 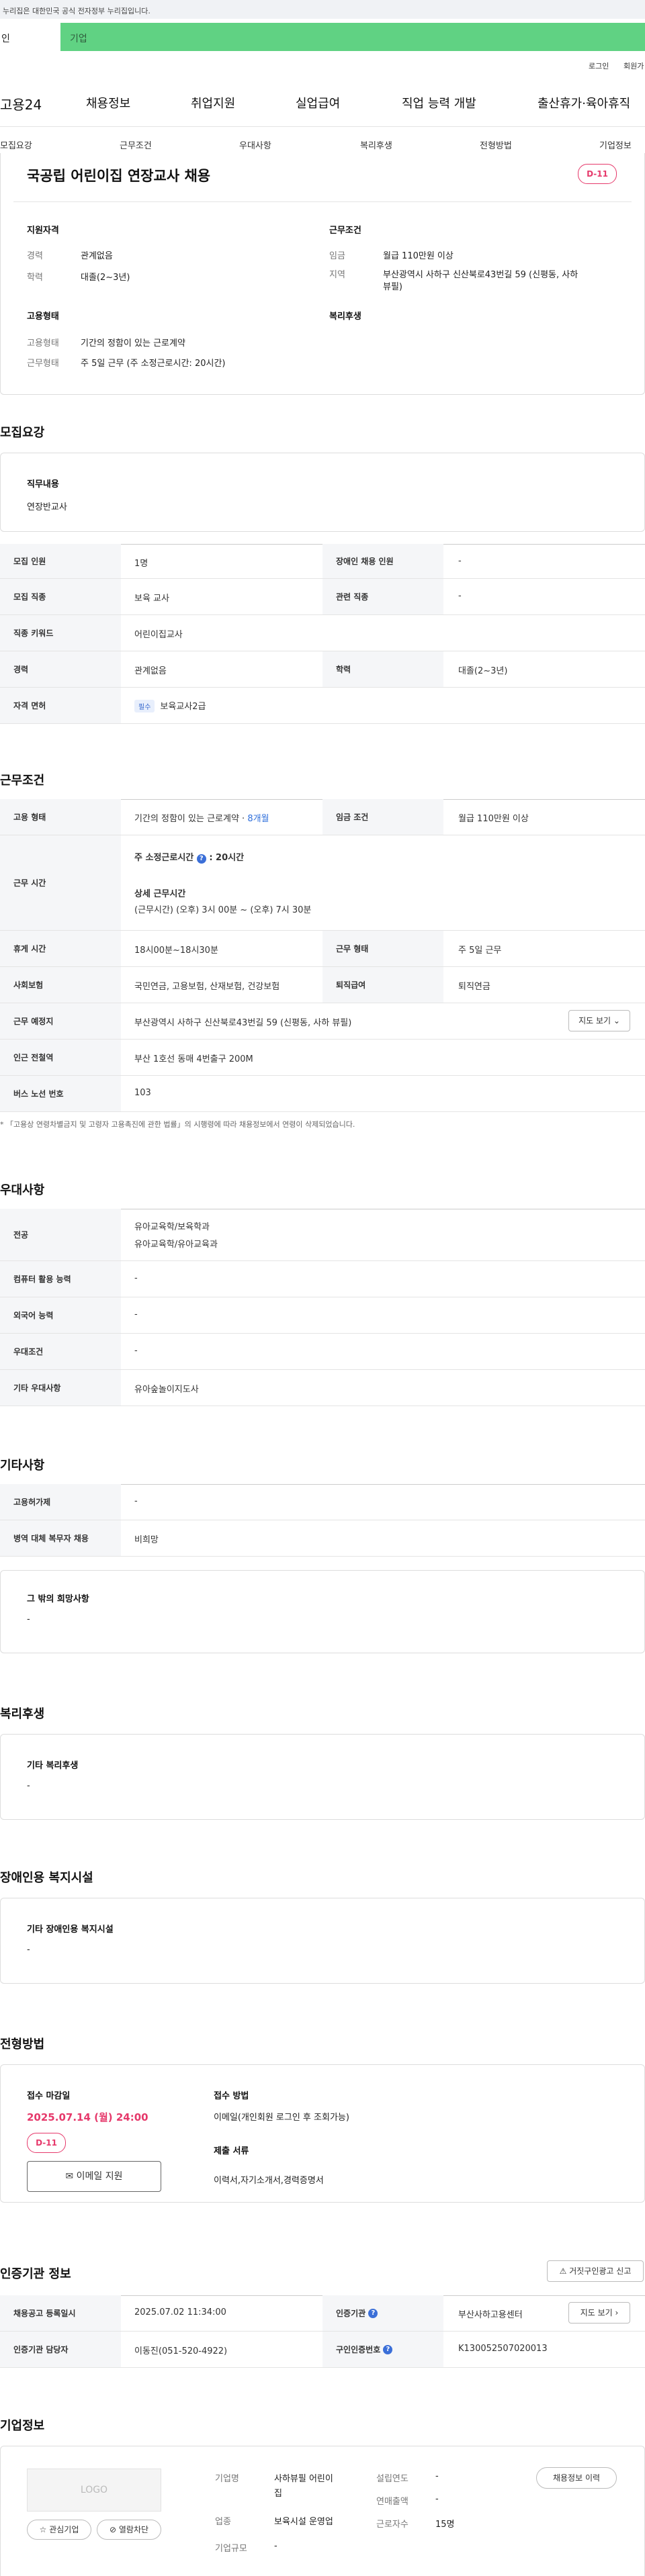 What do you see at coordinates (322, 1941) in the screenshot?
I see `disabled-card` at bounding box center [322, 1941].